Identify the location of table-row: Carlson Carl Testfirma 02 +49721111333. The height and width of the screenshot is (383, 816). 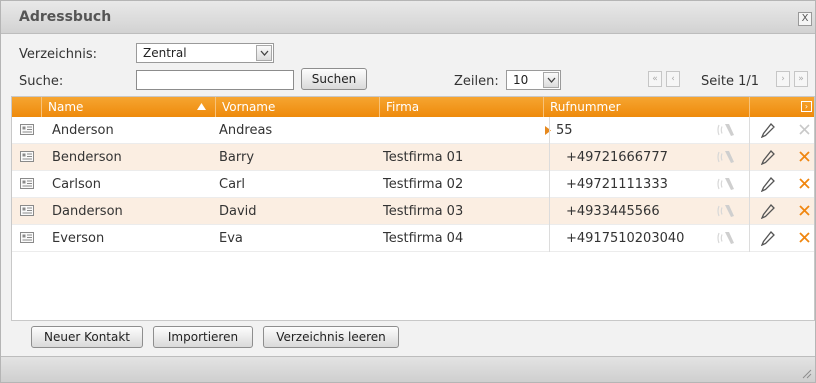
(413, 184).